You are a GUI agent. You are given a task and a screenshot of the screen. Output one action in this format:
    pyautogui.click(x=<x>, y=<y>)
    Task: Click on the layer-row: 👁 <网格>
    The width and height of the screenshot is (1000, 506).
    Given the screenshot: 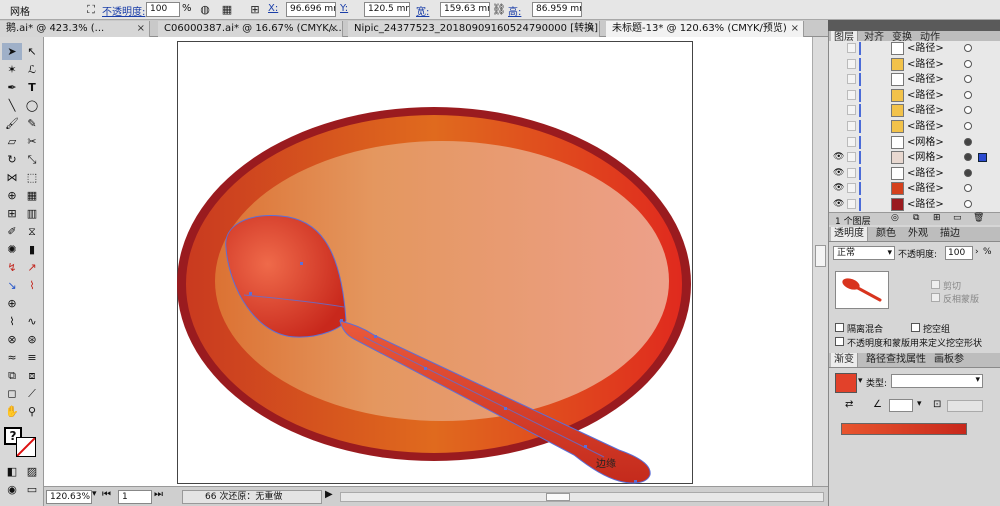 What is the action you would take?
    pyautogui.click(x=914, y=158)
    